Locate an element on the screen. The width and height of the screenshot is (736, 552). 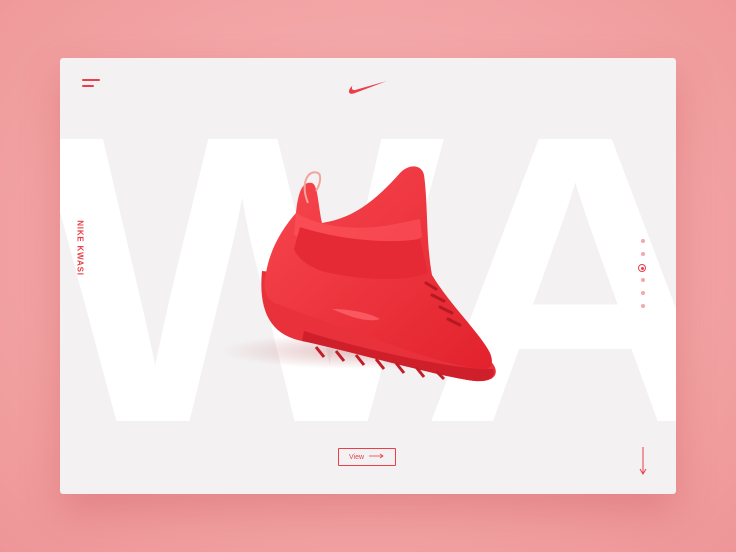
view-button-label: View is located at coordinates (356, 457).